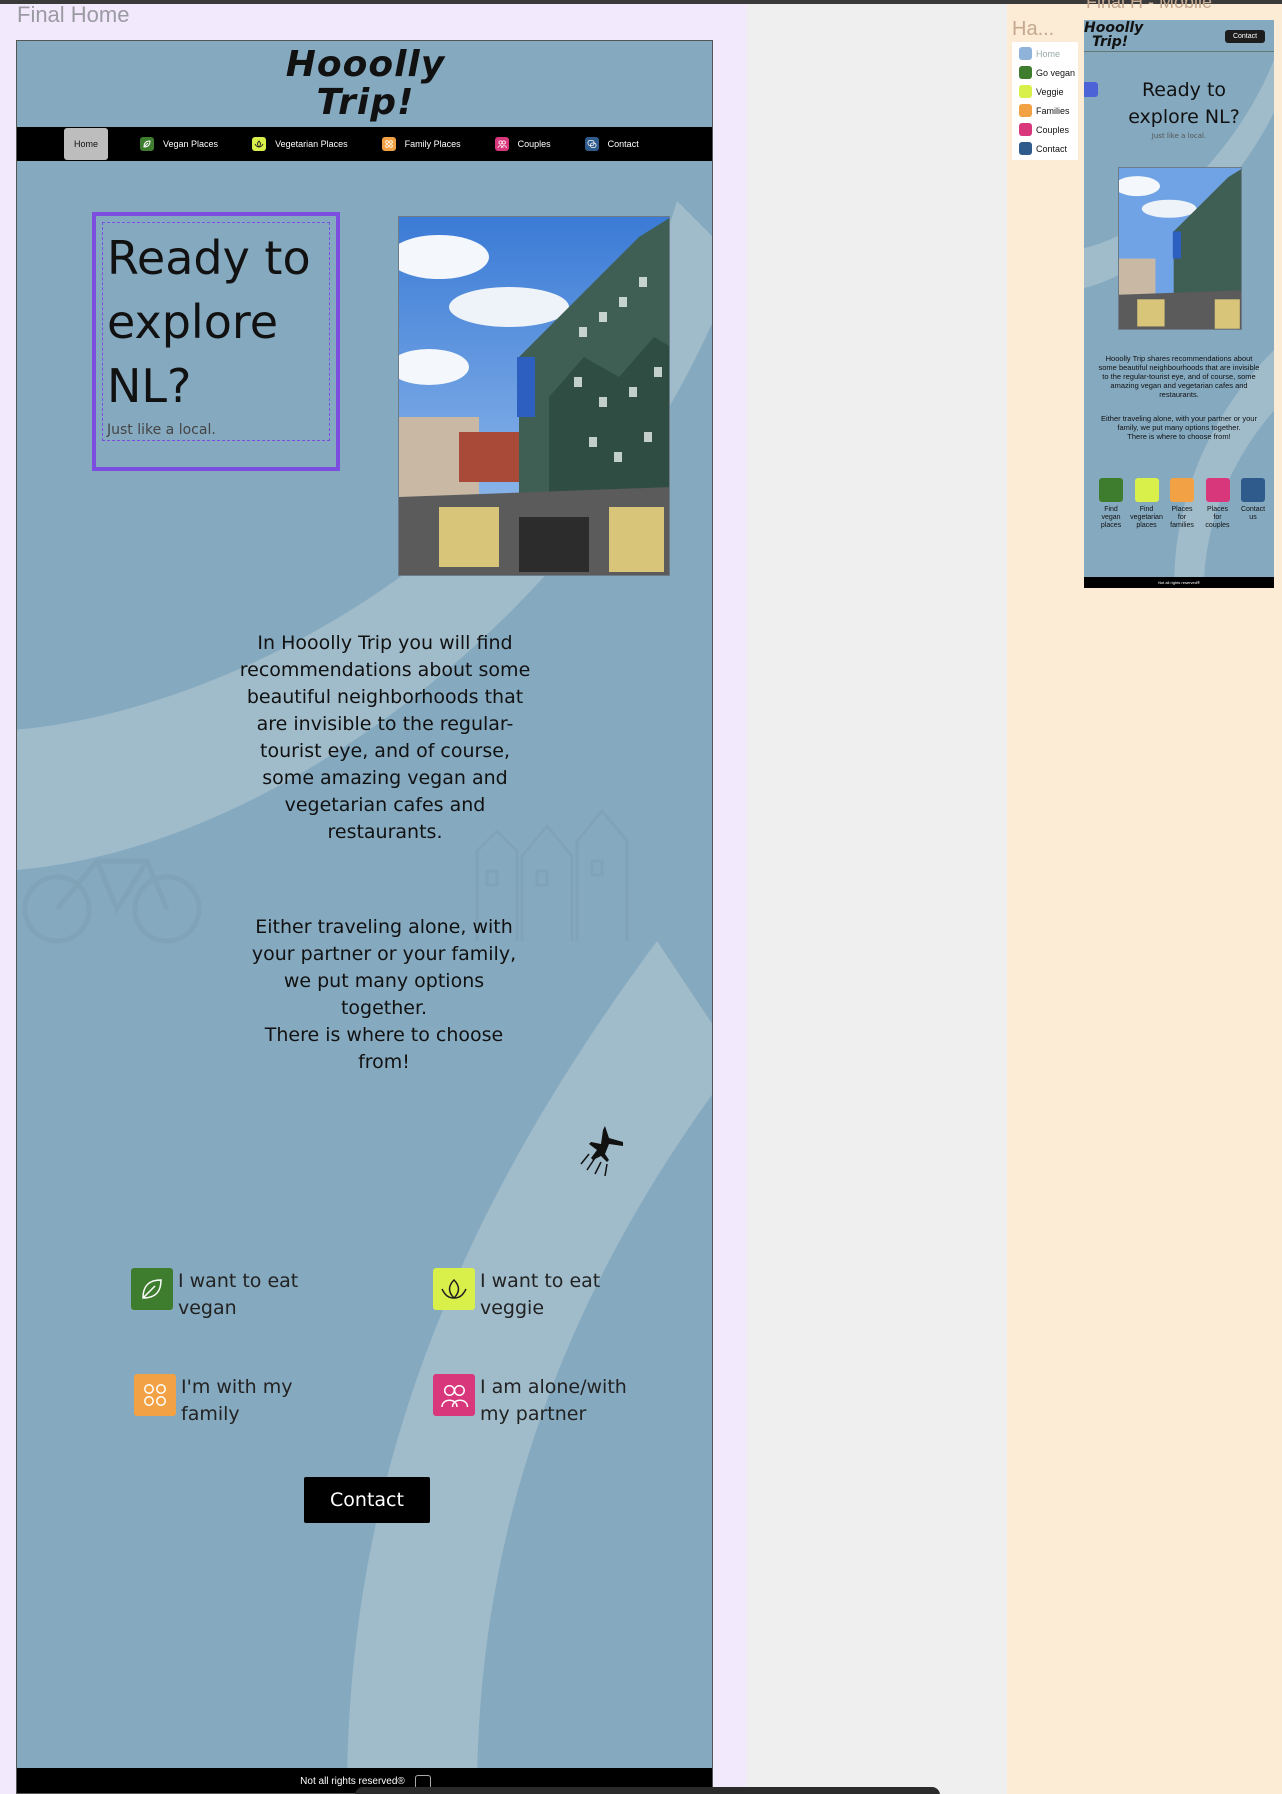  I want to click on nav-label: Family Places, so click(432, 144).